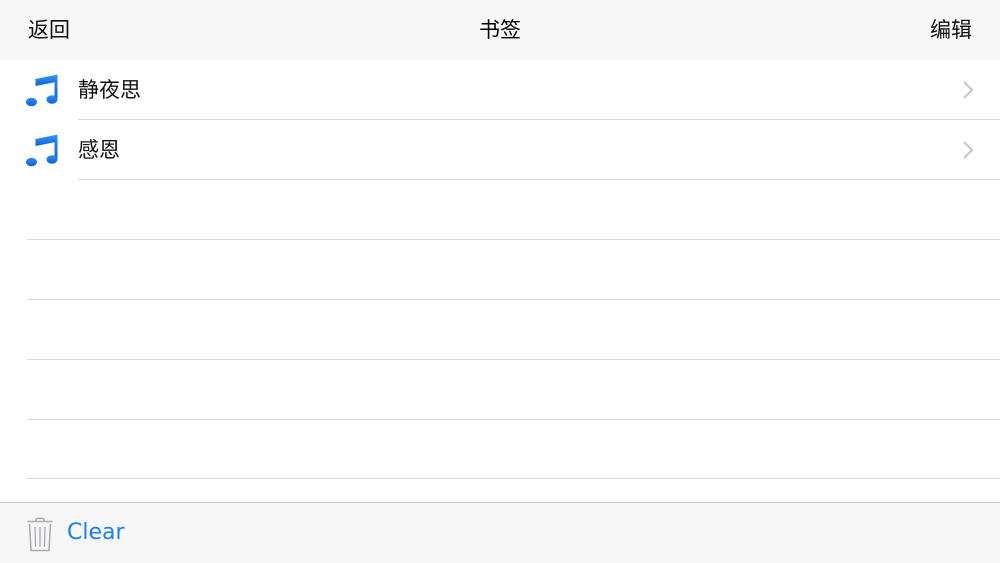 The height and width of the screenshot is (563, 1000). I want to click on clear-button: Clear, so click(96, 533).